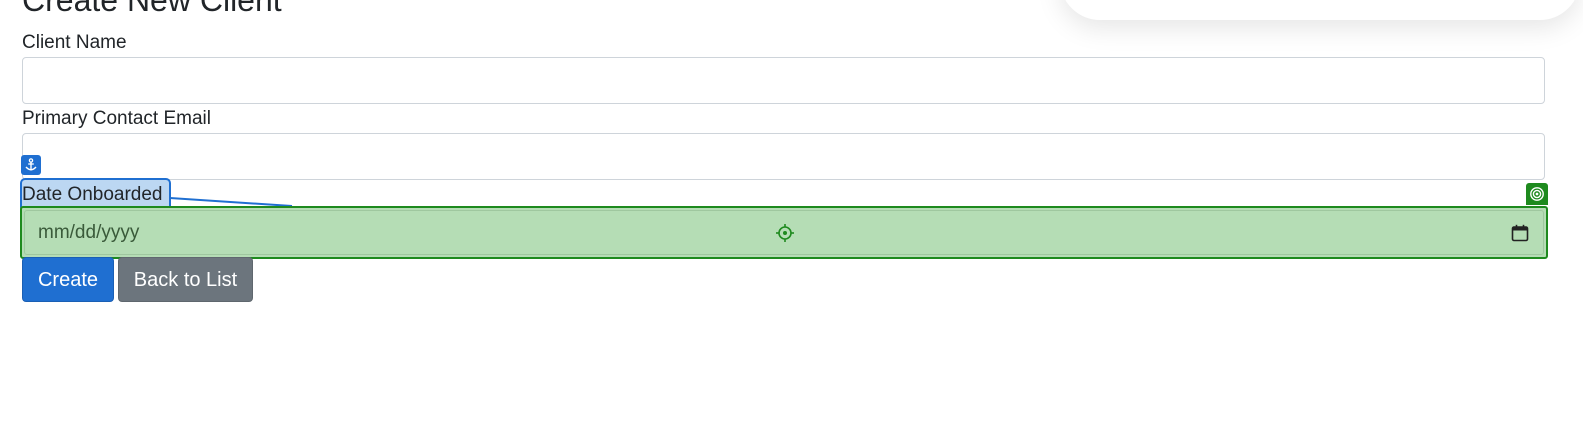 This screenshot has width=1583, height=421. What do you see at coordinates (783, 156) in the screenshot?
I see `primary-contact-email-input` at bounding box center [783, 156].